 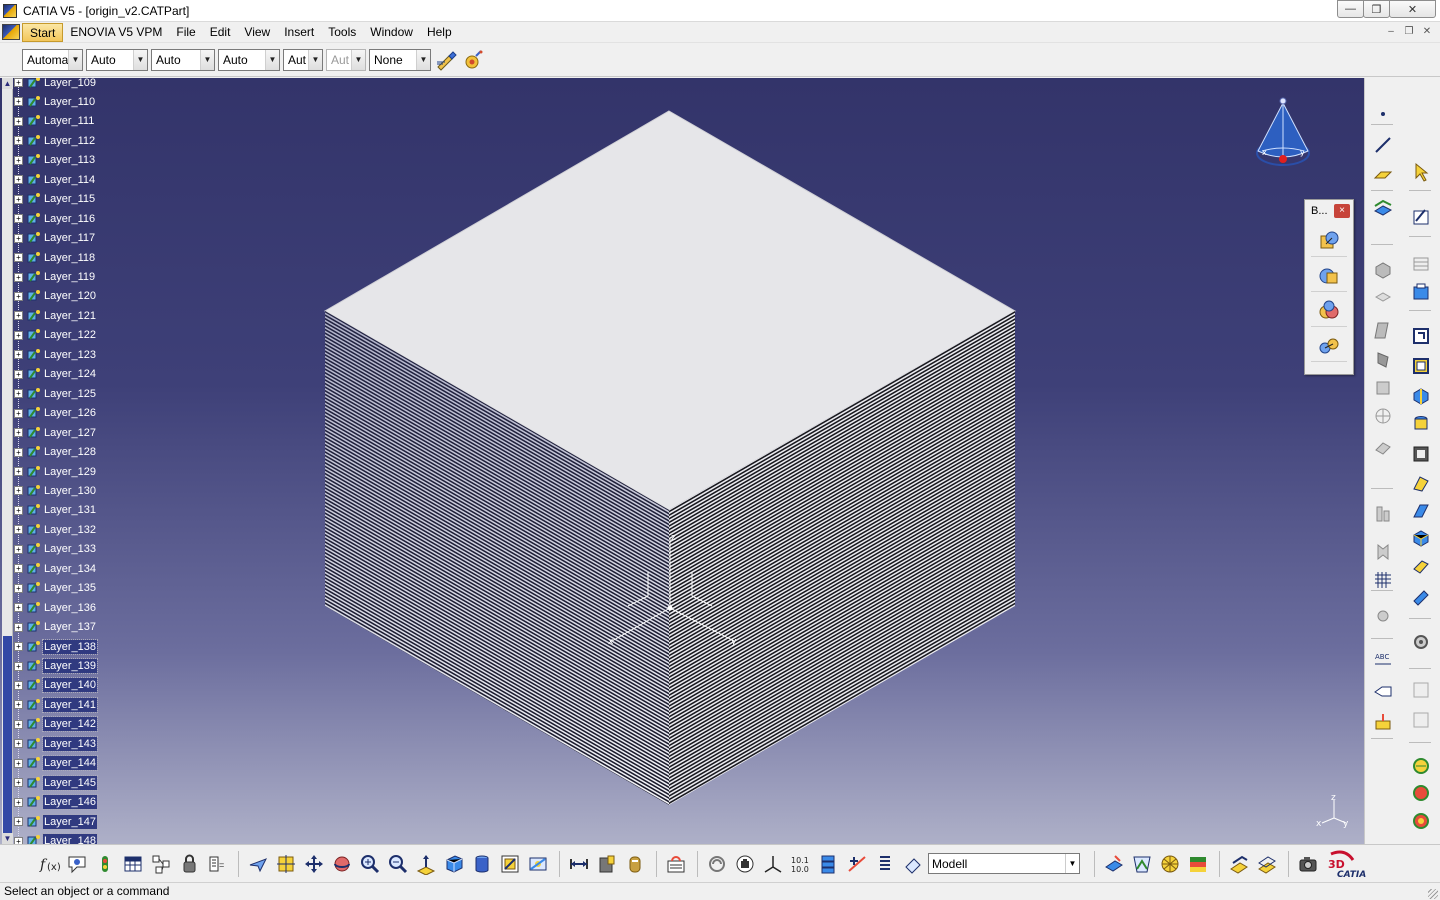 I want to click on doc-restore-button: ❐, so click(x=1409, y=31).